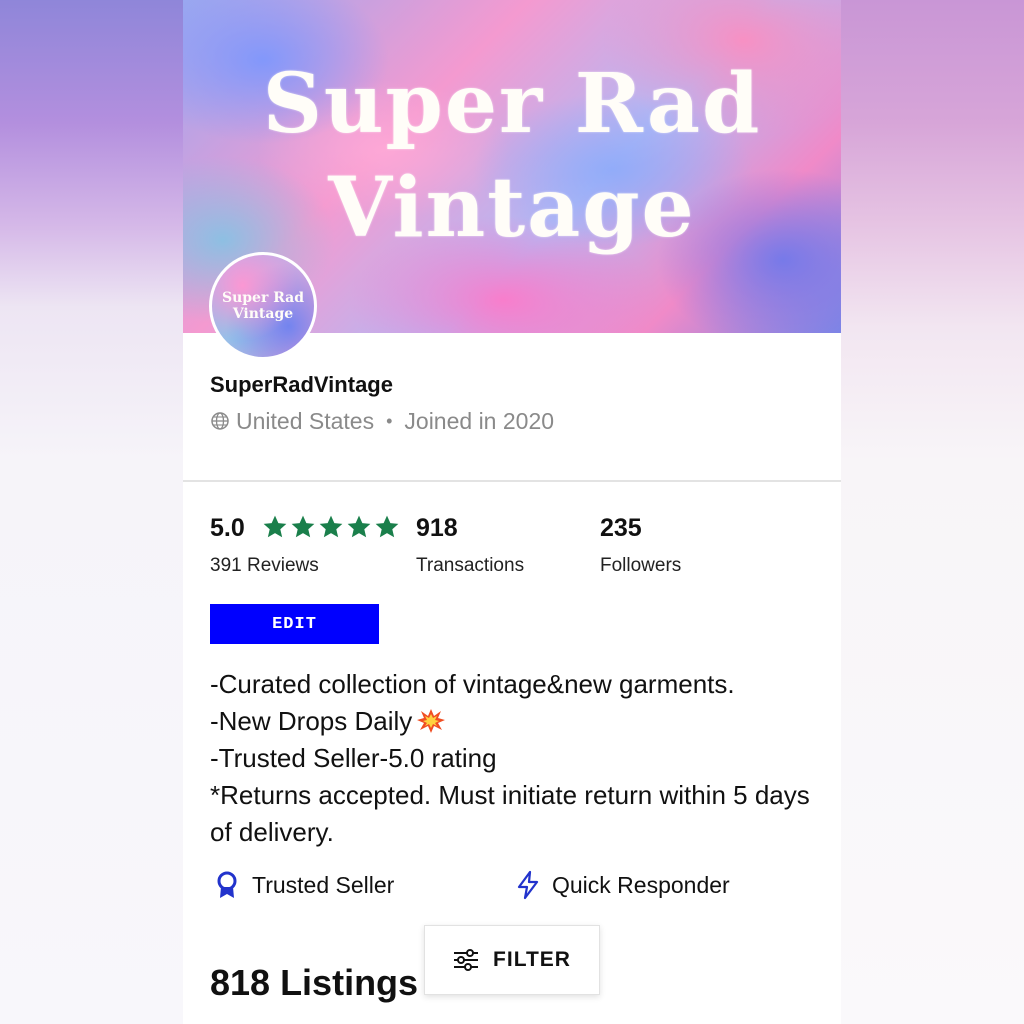 The height and width of the screenshot is (1024, 1024). Describe the element at coordinates (512, 481) in the screenshot. I see `section-divider` at that location.